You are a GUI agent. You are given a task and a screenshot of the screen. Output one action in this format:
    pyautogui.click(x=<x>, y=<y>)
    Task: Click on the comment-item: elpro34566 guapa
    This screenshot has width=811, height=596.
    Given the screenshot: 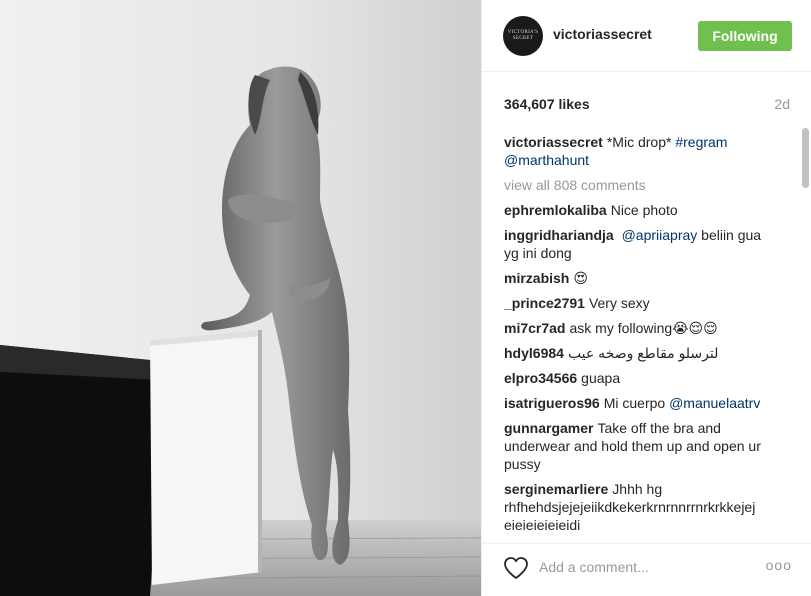 What is the action you would take?
    pyautogui.click(x=639, y=378)
    